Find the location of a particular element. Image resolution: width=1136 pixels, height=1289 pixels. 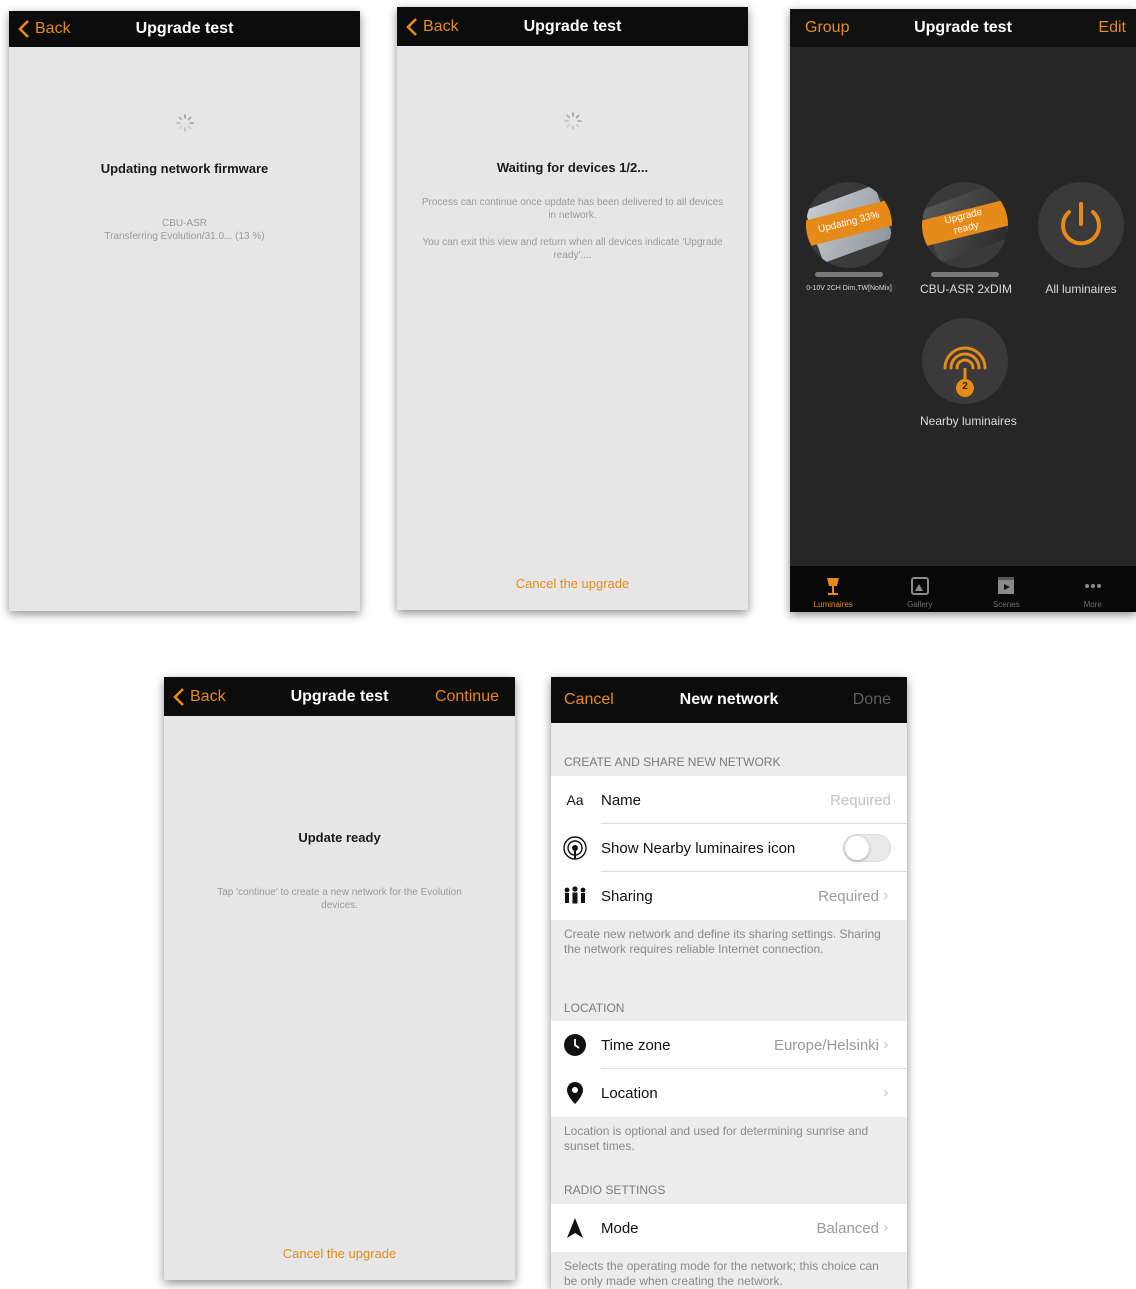

tab-luminaires: Luminaires is located at coordinates (833, 589).